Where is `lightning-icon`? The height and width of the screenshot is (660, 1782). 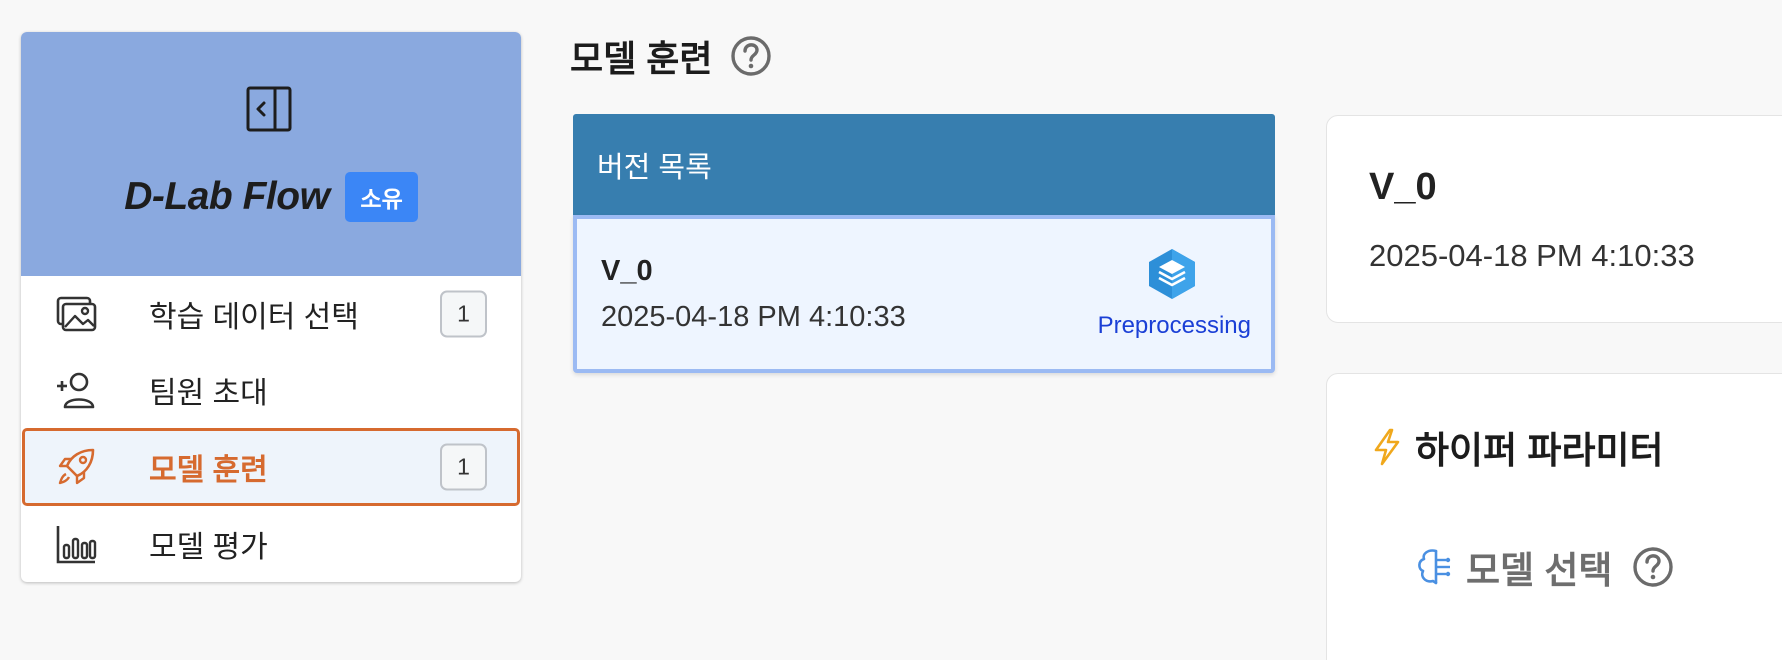 lightning-icon is located at coordinates (1387, 447).